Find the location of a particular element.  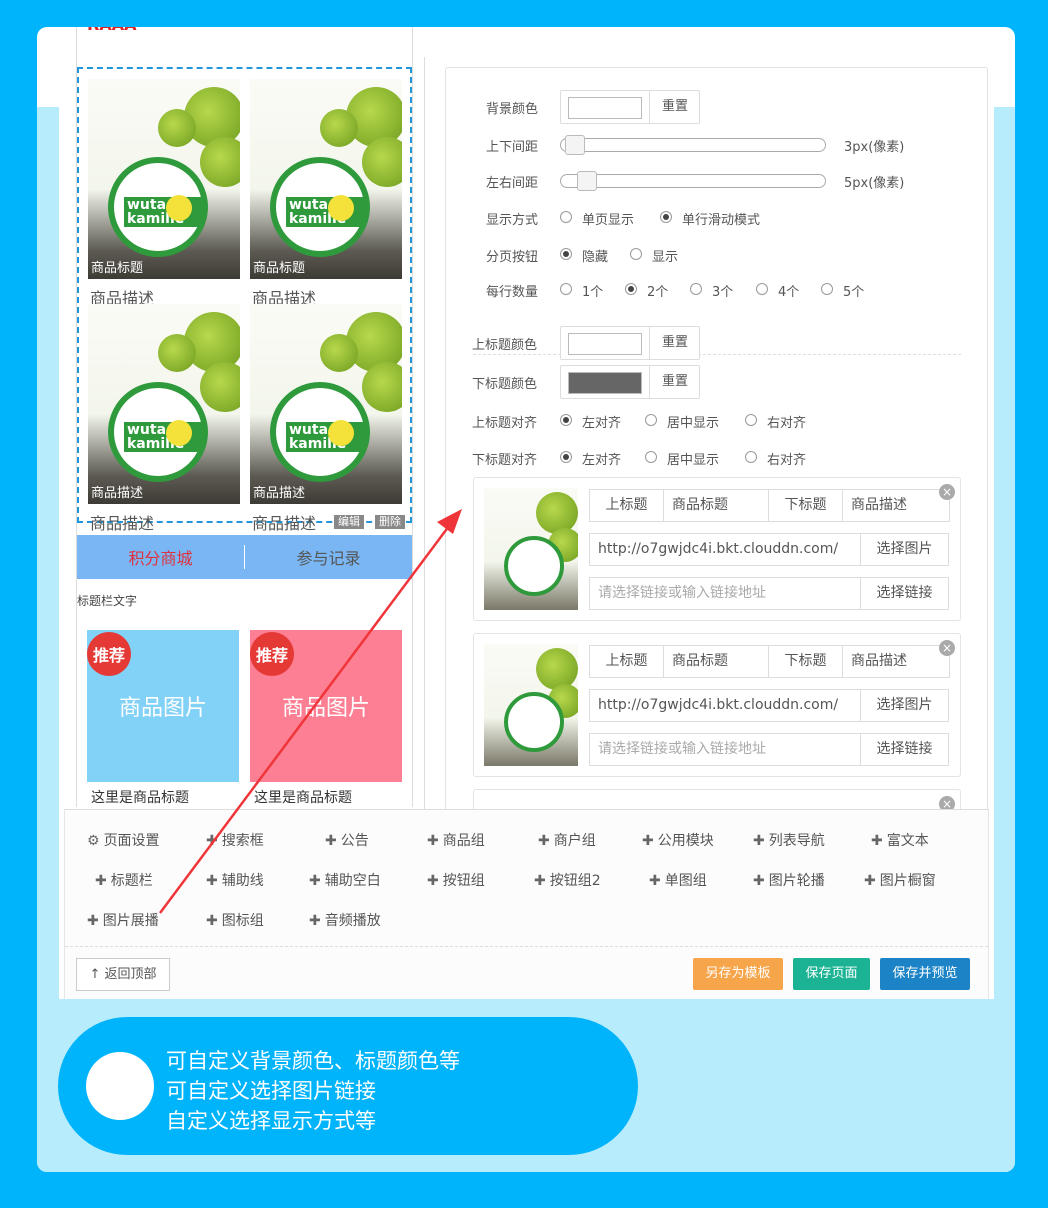

section-divider is located at coordinates (717, 354).